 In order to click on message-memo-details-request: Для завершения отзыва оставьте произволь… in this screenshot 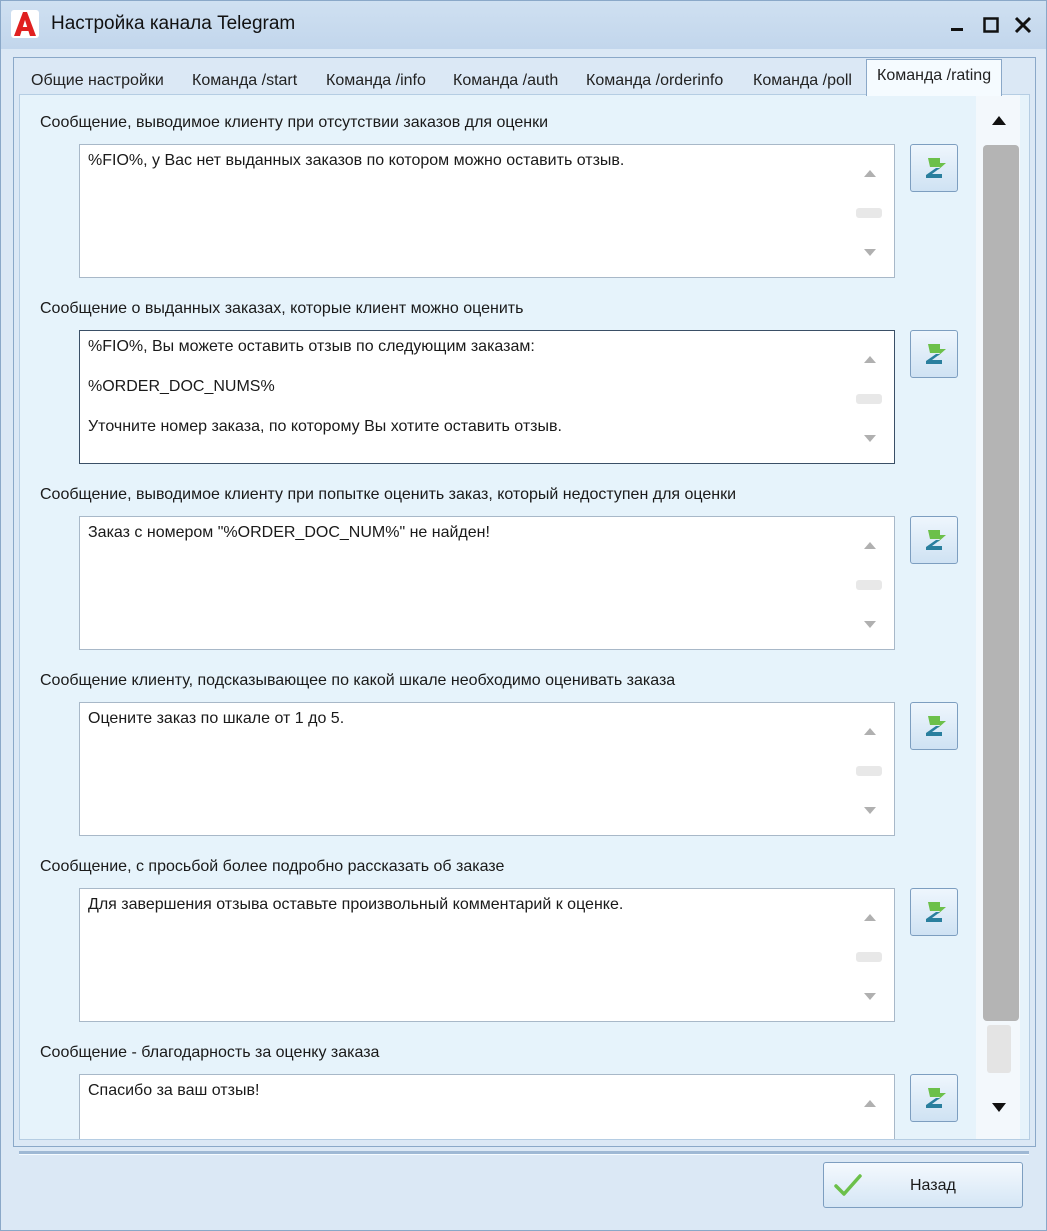, I will do `click(487, 955)`.